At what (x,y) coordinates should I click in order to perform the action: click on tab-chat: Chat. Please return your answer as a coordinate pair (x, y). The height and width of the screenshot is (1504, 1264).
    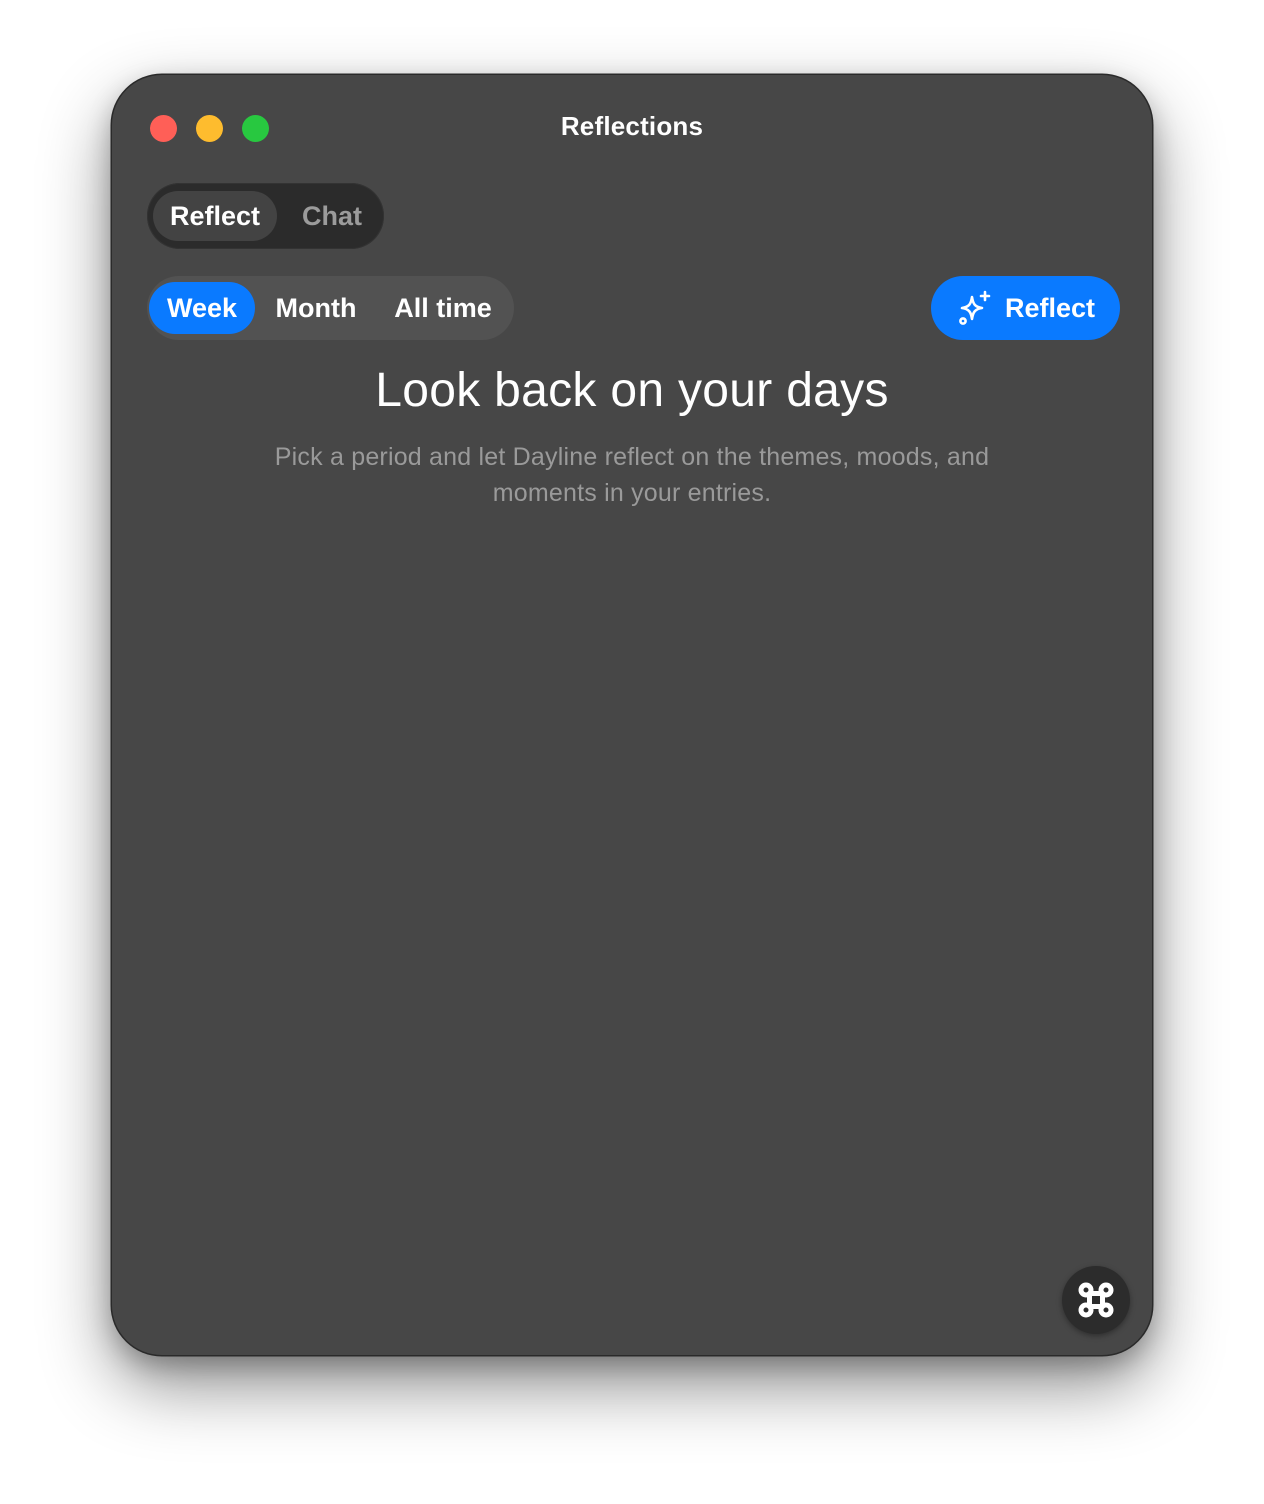
    Looking at the image, I should click on (332, 216).